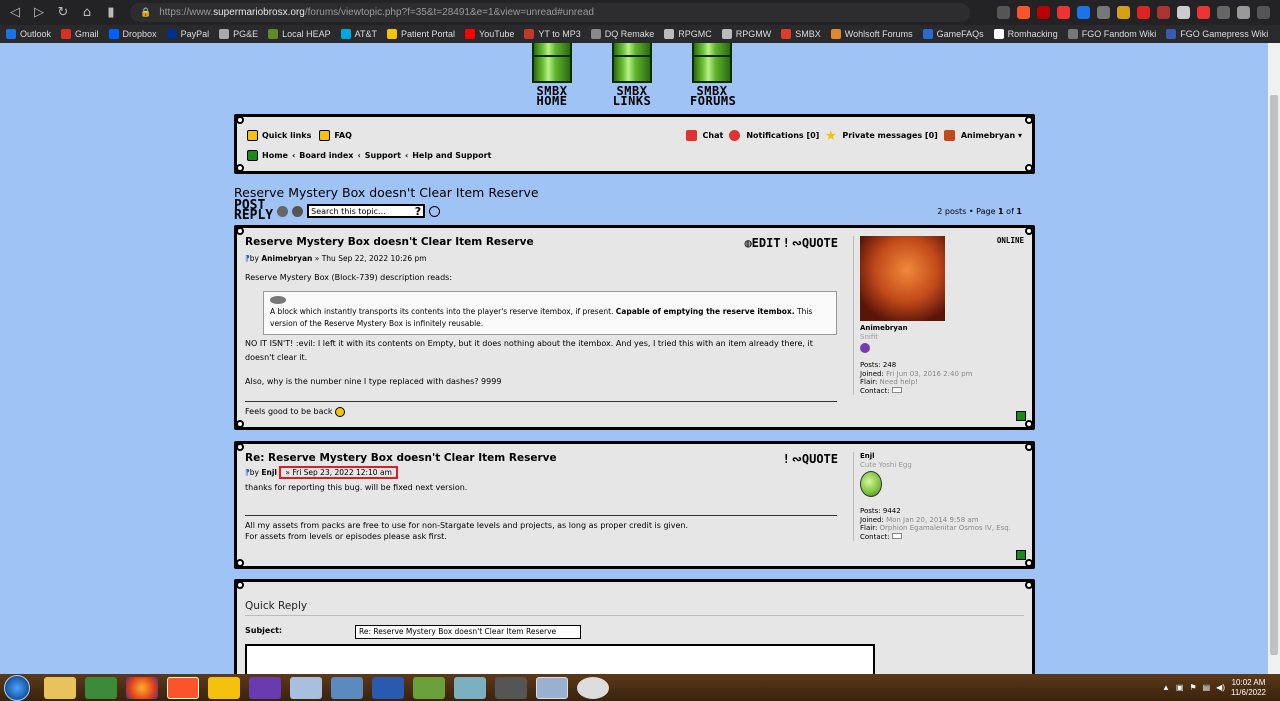  I want to click on page-scrollbar, so click(1274, 358).